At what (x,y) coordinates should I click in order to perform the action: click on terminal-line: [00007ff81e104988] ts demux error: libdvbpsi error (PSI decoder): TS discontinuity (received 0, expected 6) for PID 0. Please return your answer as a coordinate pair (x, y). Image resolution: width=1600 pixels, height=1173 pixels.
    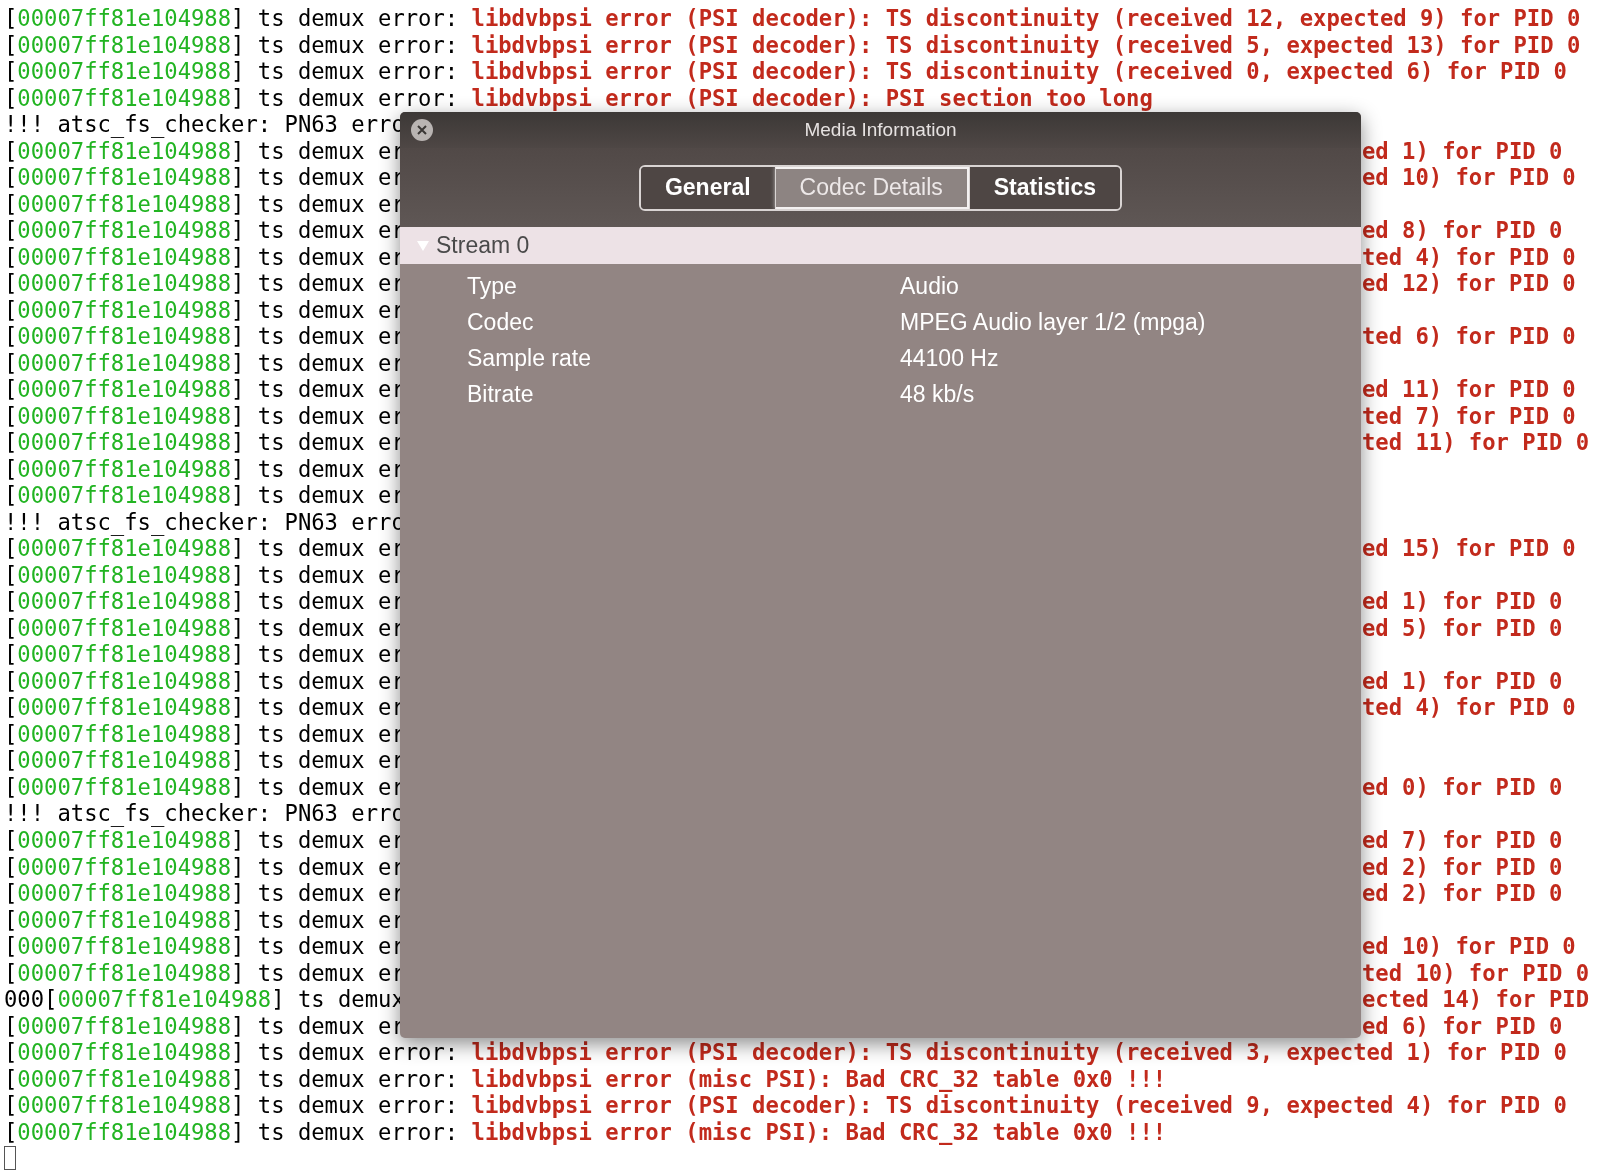
    Looking at the image, I should click on (785, 71).